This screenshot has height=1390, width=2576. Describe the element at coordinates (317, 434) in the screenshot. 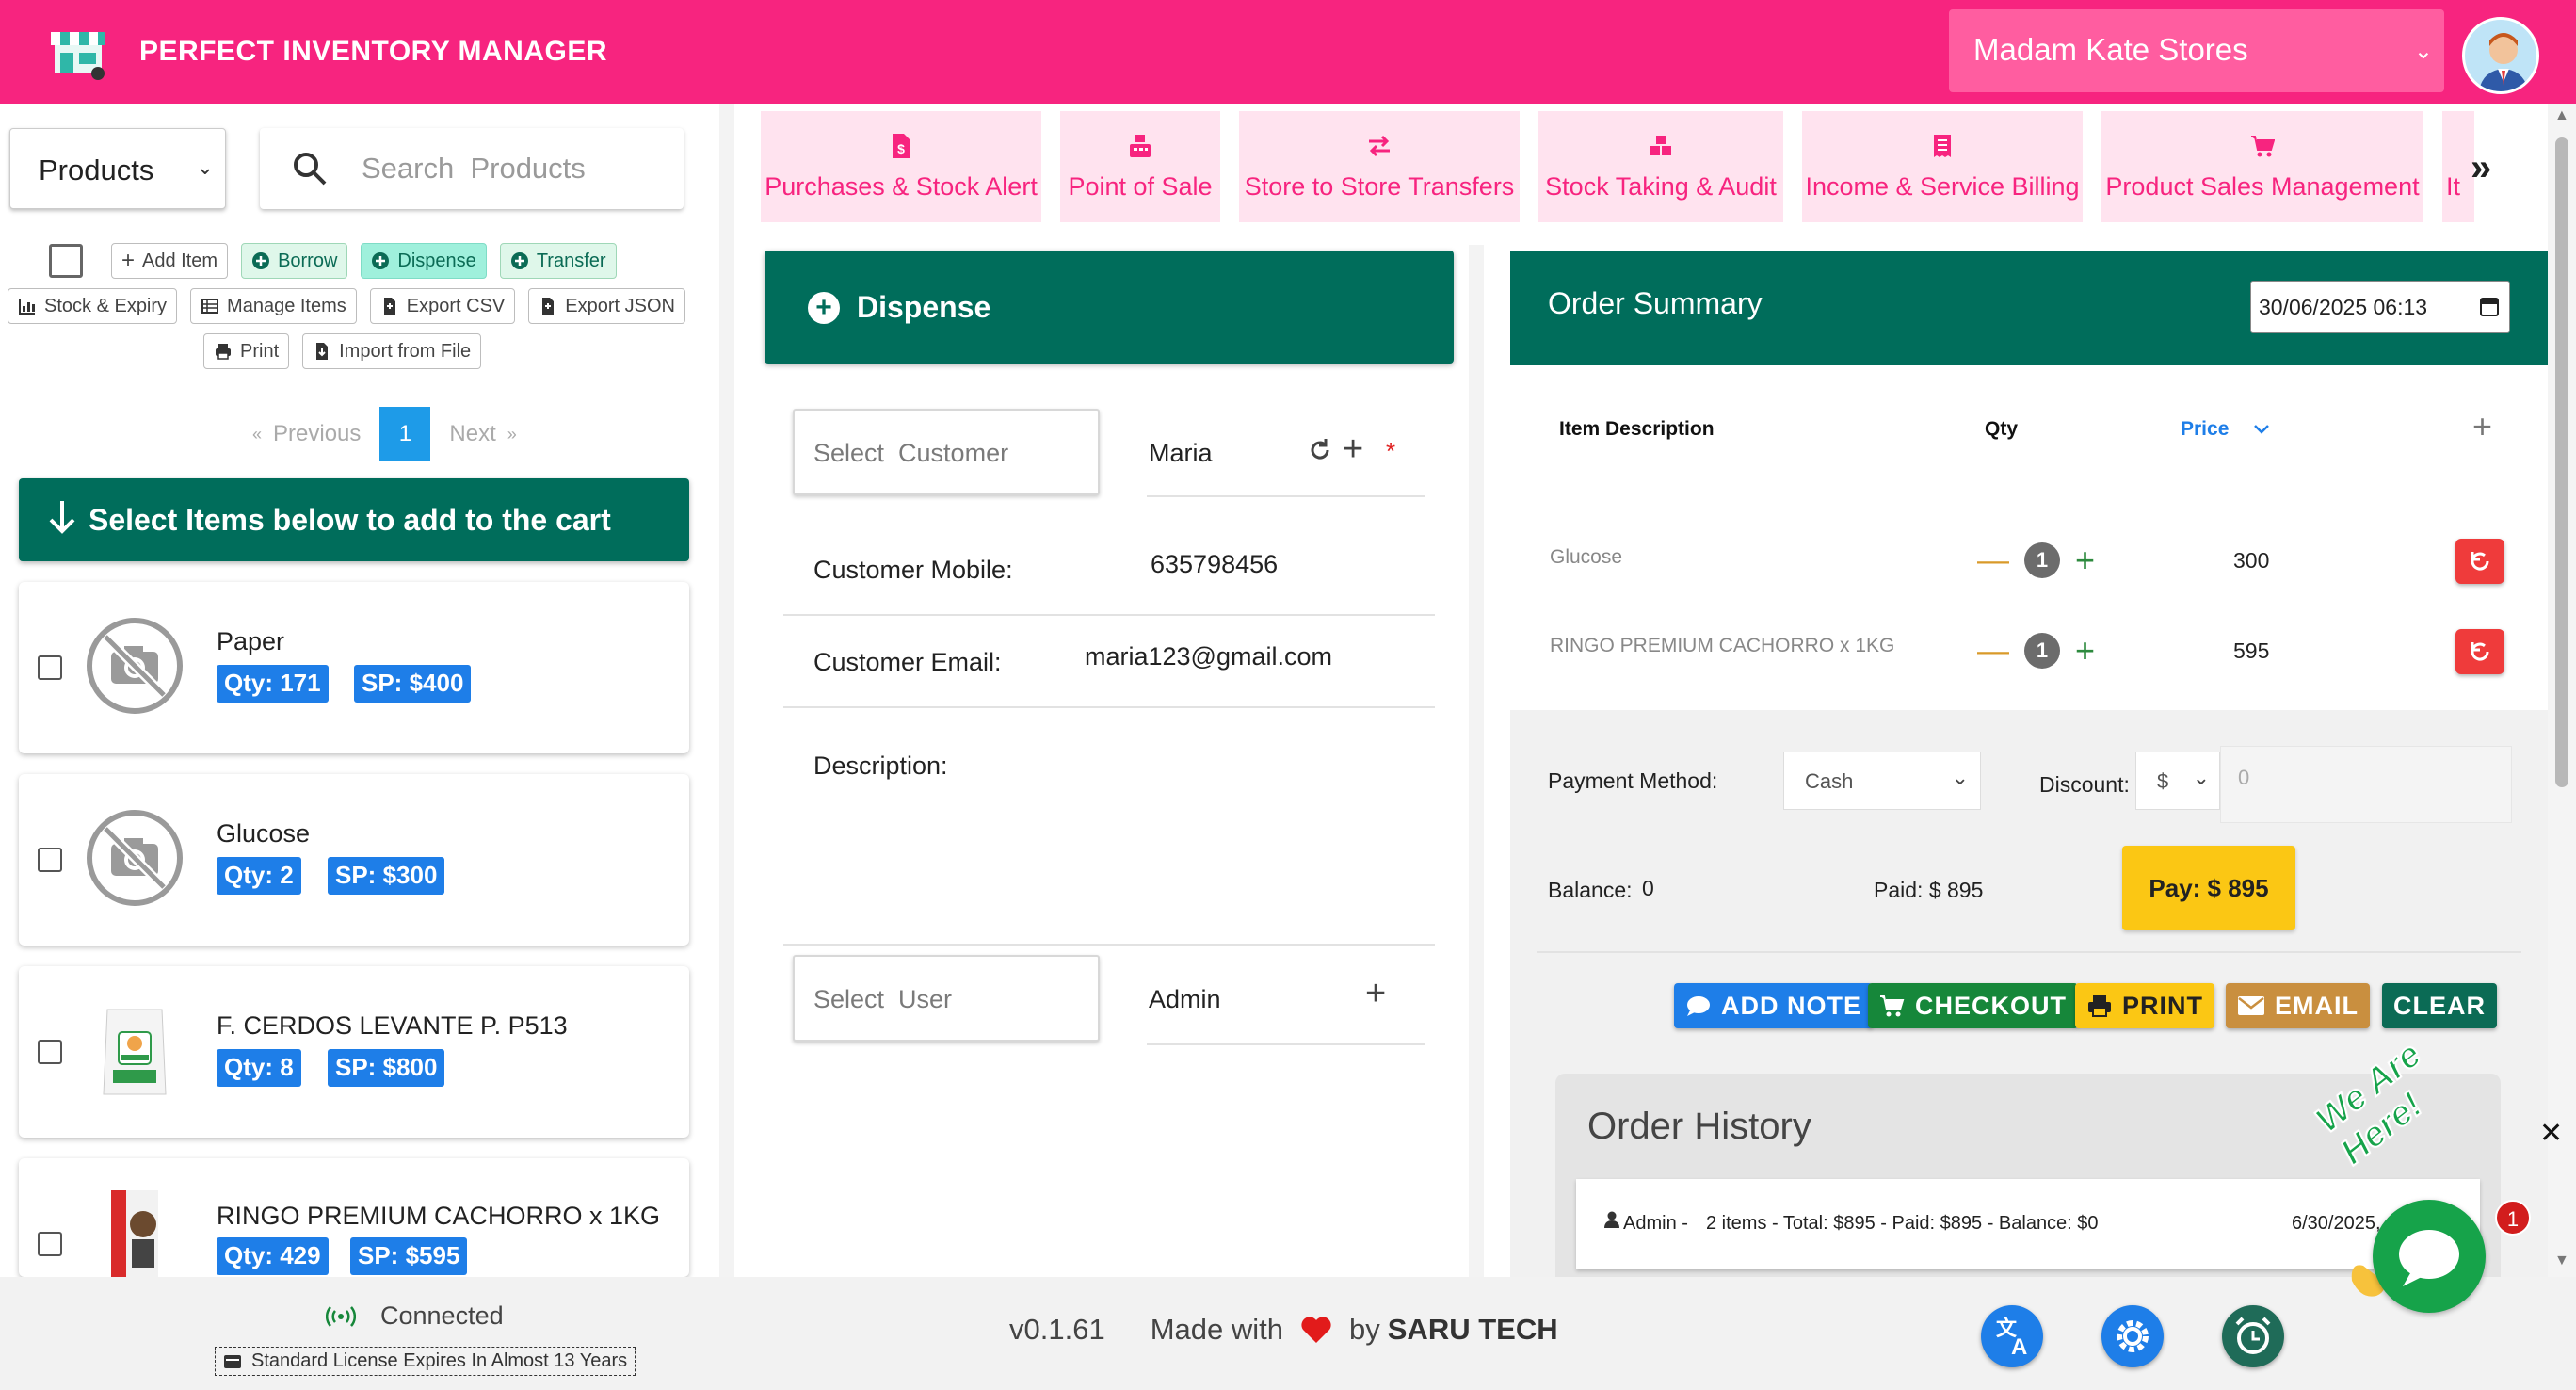

I see `previous-page-link: Previous` at that location.